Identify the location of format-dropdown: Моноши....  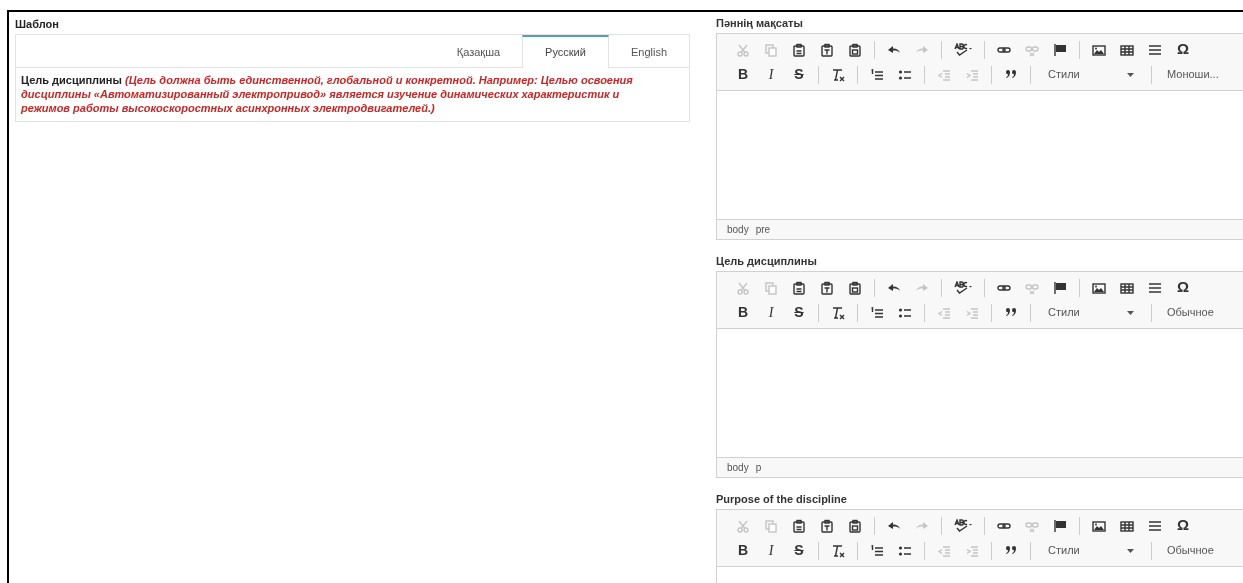
(1193, 74).